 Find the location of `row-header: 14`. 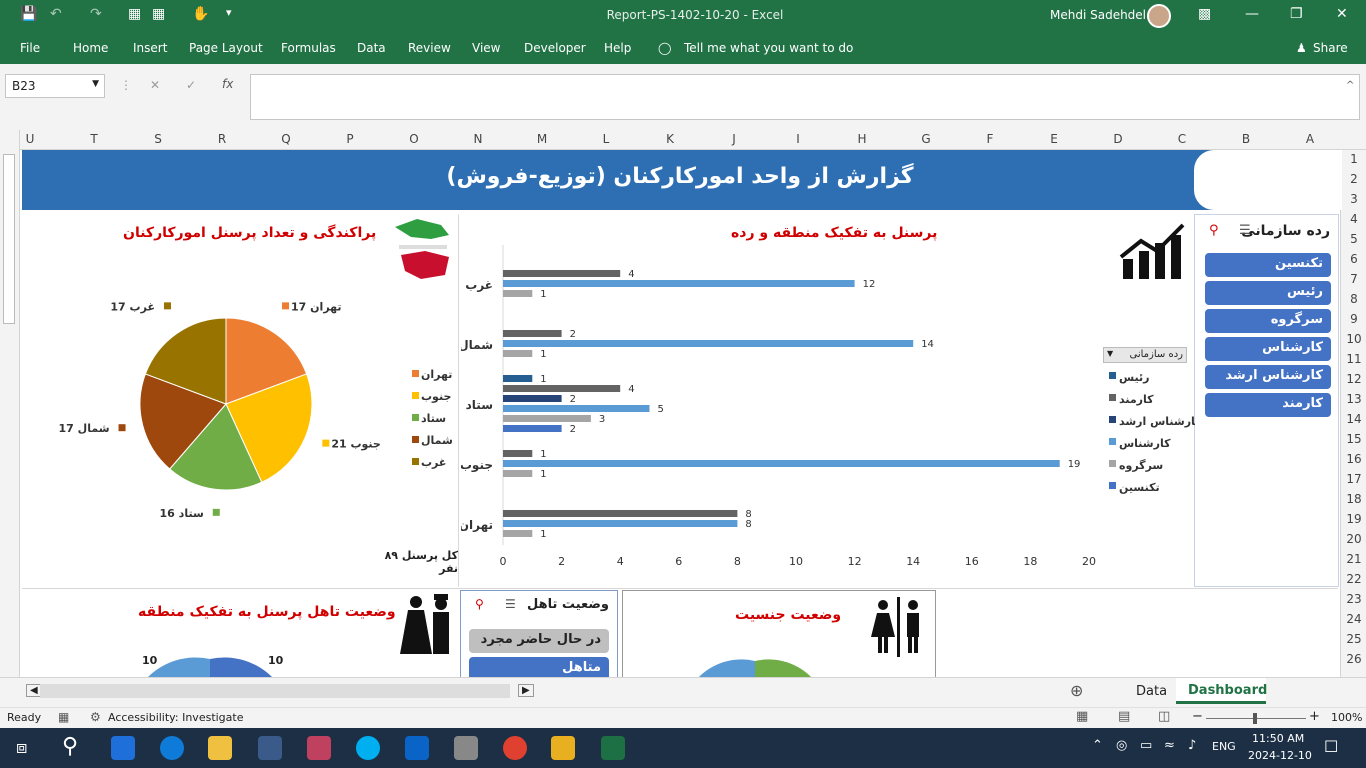

row-header: 14 is located at coordinates (1353, 419).